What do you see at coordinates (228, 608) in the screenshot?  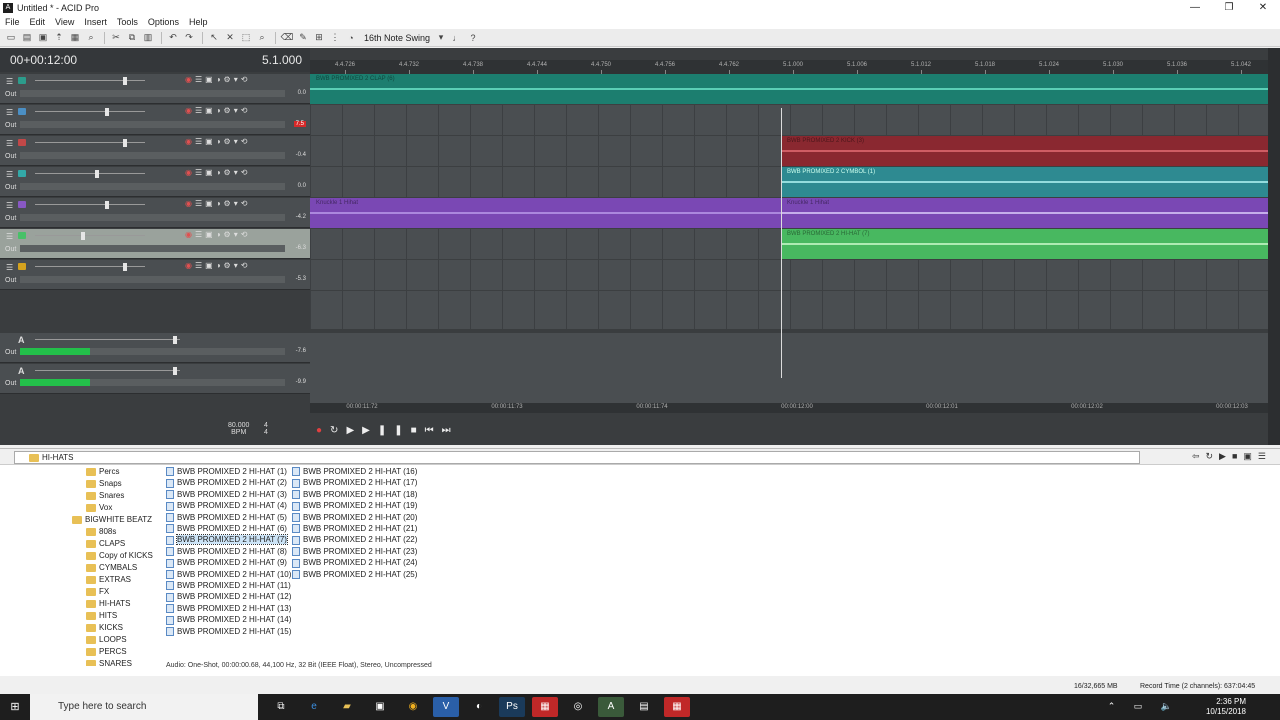 I see `file-item: BWB PROMIXED 2 HI-HAT (13)` at bounding box center [228, 608].